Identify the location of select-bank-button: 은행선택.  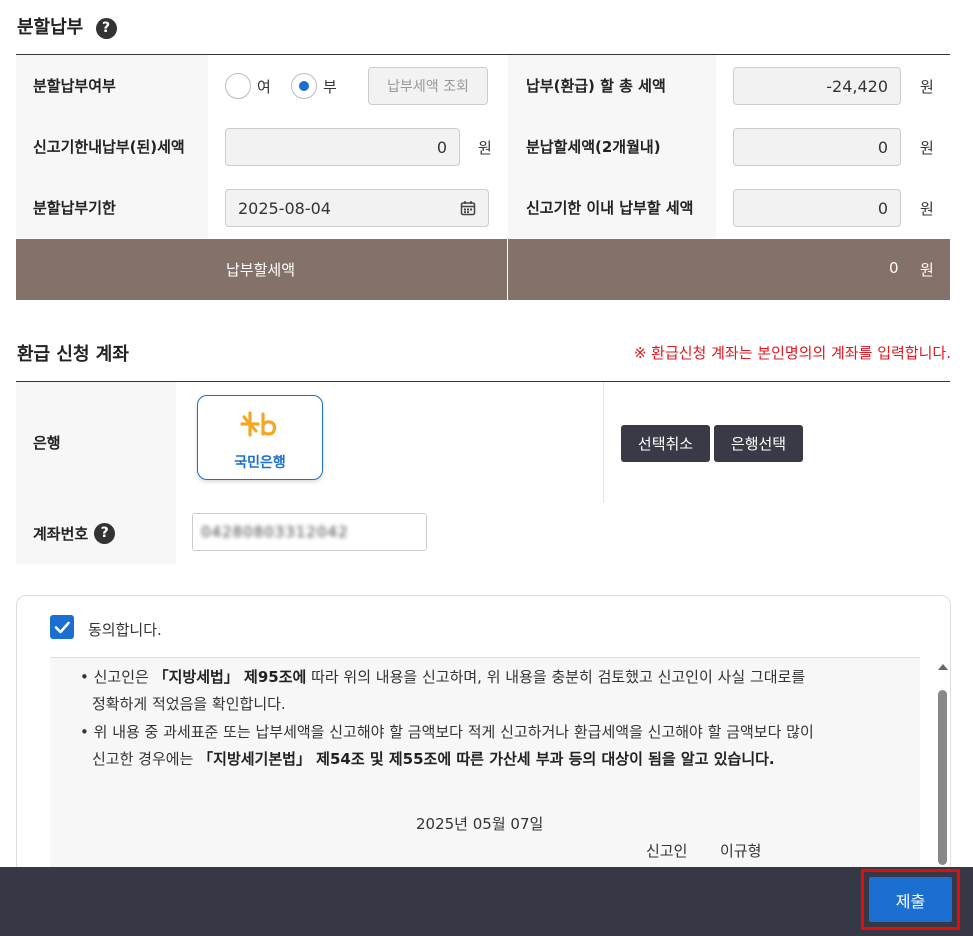
(758, 443).